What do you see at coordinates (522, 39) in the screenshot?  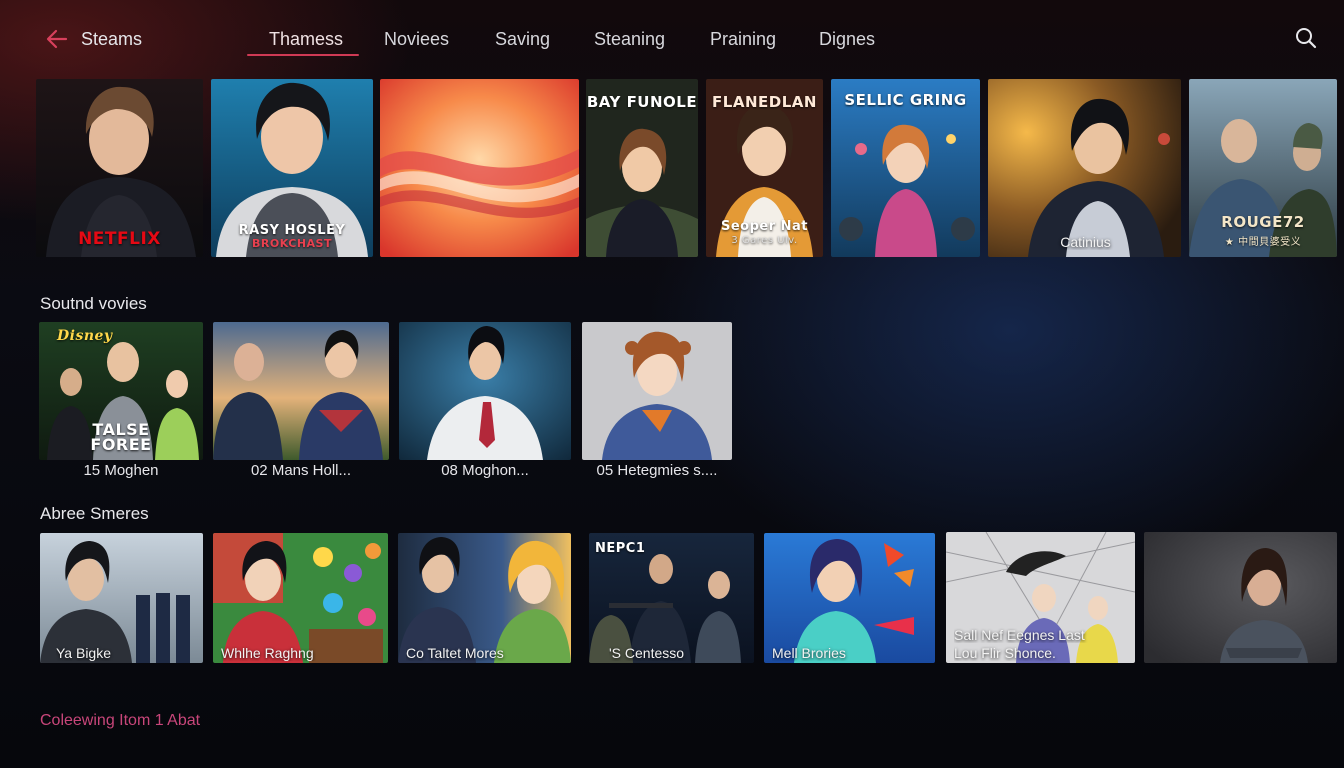 I see `tab-saving: Saving` at bounding box center [522, 39].